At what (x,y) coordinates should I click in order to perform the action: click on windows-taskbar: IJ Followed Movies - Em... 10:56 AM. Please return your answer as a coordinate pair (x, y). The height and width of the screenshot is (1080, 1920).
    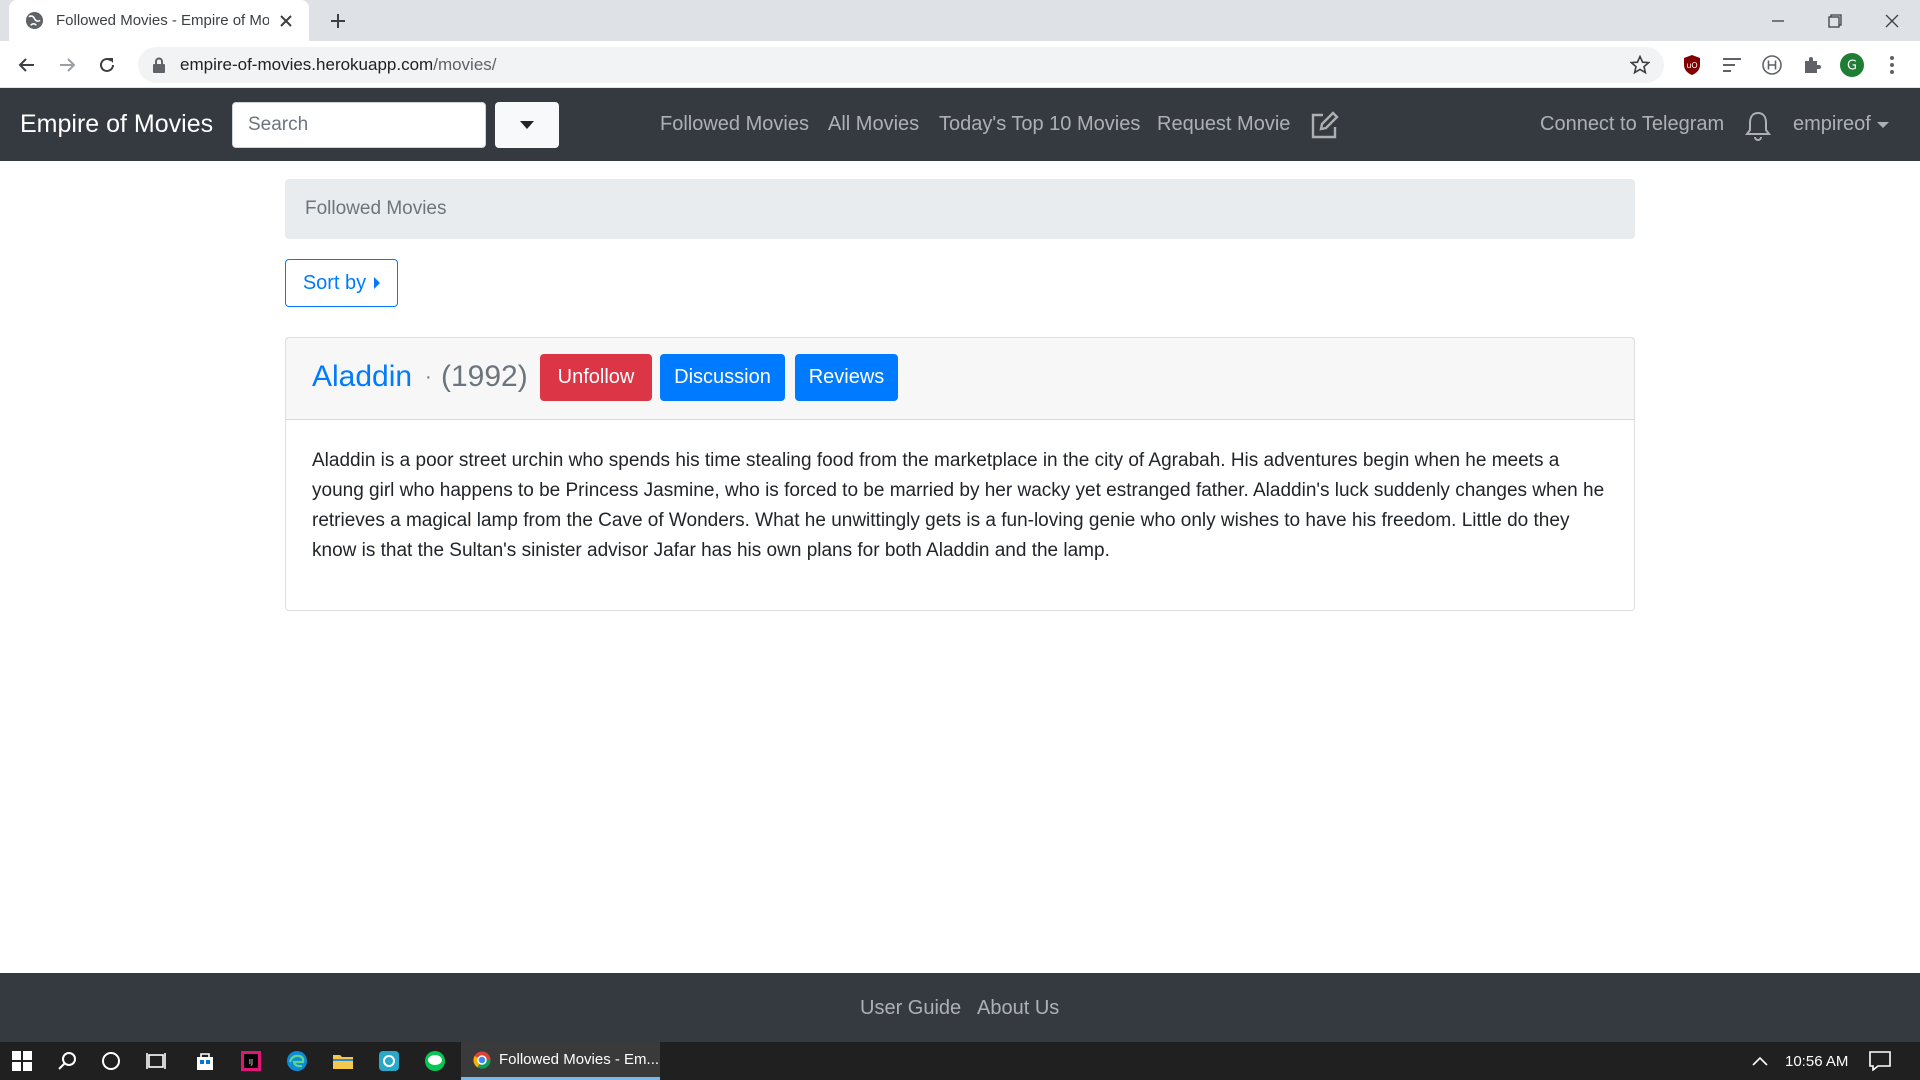
    Looking at the image, I should click on (960, 1061).